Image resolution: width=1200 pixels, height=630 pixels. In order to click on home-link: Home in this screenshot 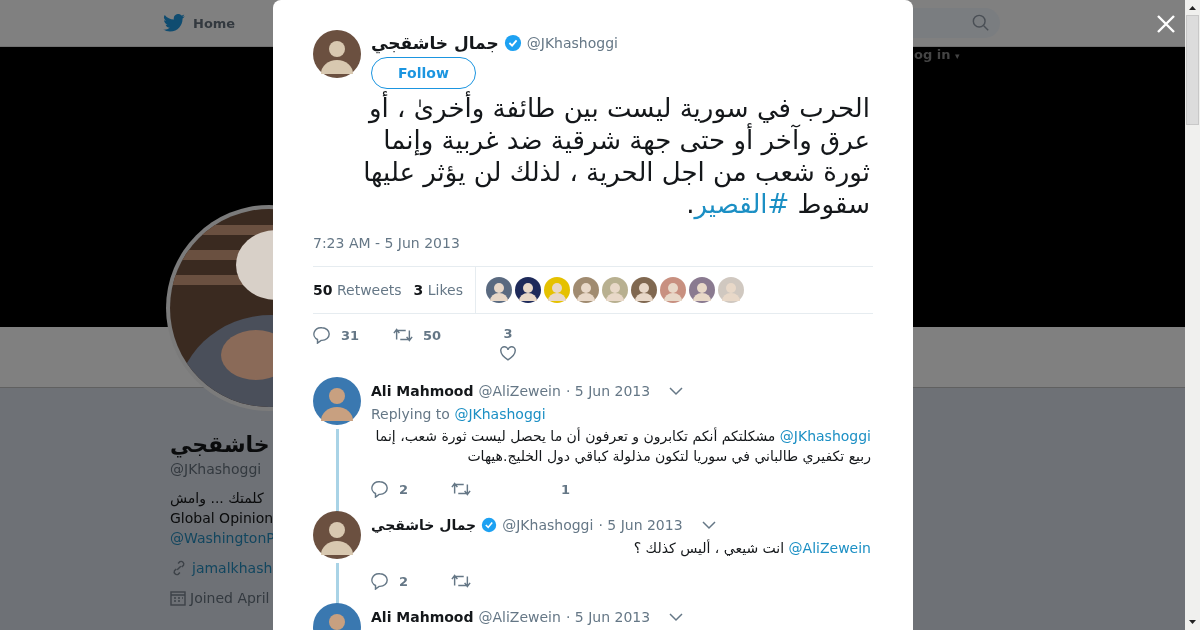, I will do `click(199, 23)`.